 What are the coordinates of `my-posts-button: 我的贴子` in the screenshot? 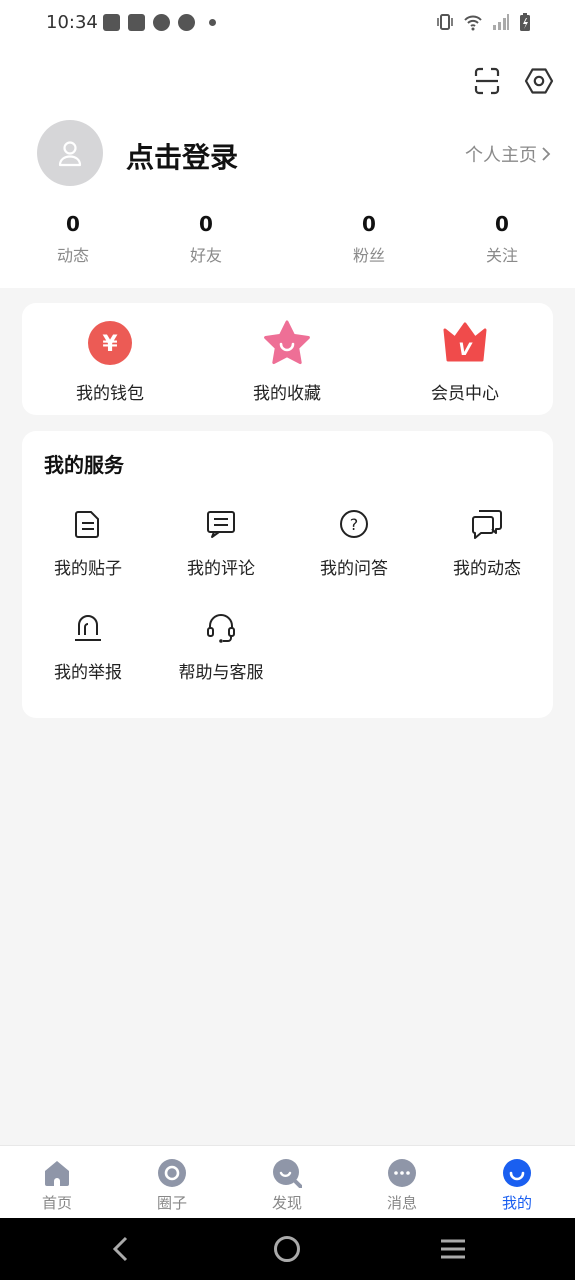 It's located at (88, 543).